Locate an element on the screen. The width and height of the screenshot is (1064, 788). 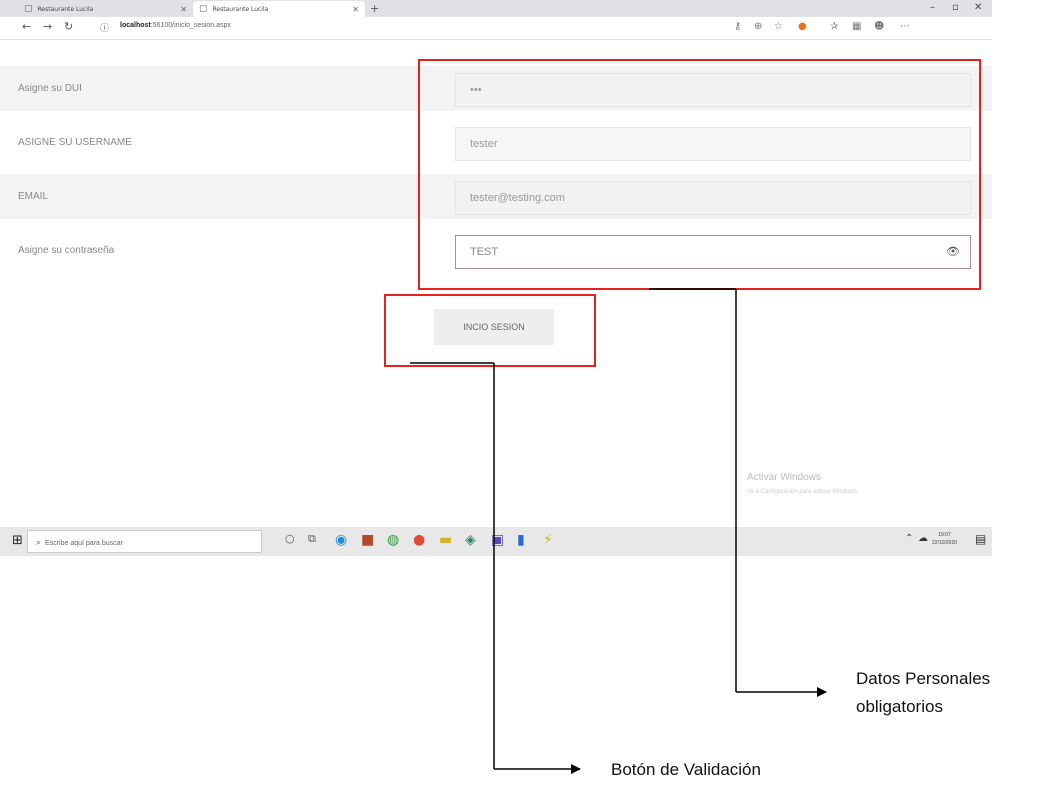
url-host: localhost is located at coordinates (135, 25).